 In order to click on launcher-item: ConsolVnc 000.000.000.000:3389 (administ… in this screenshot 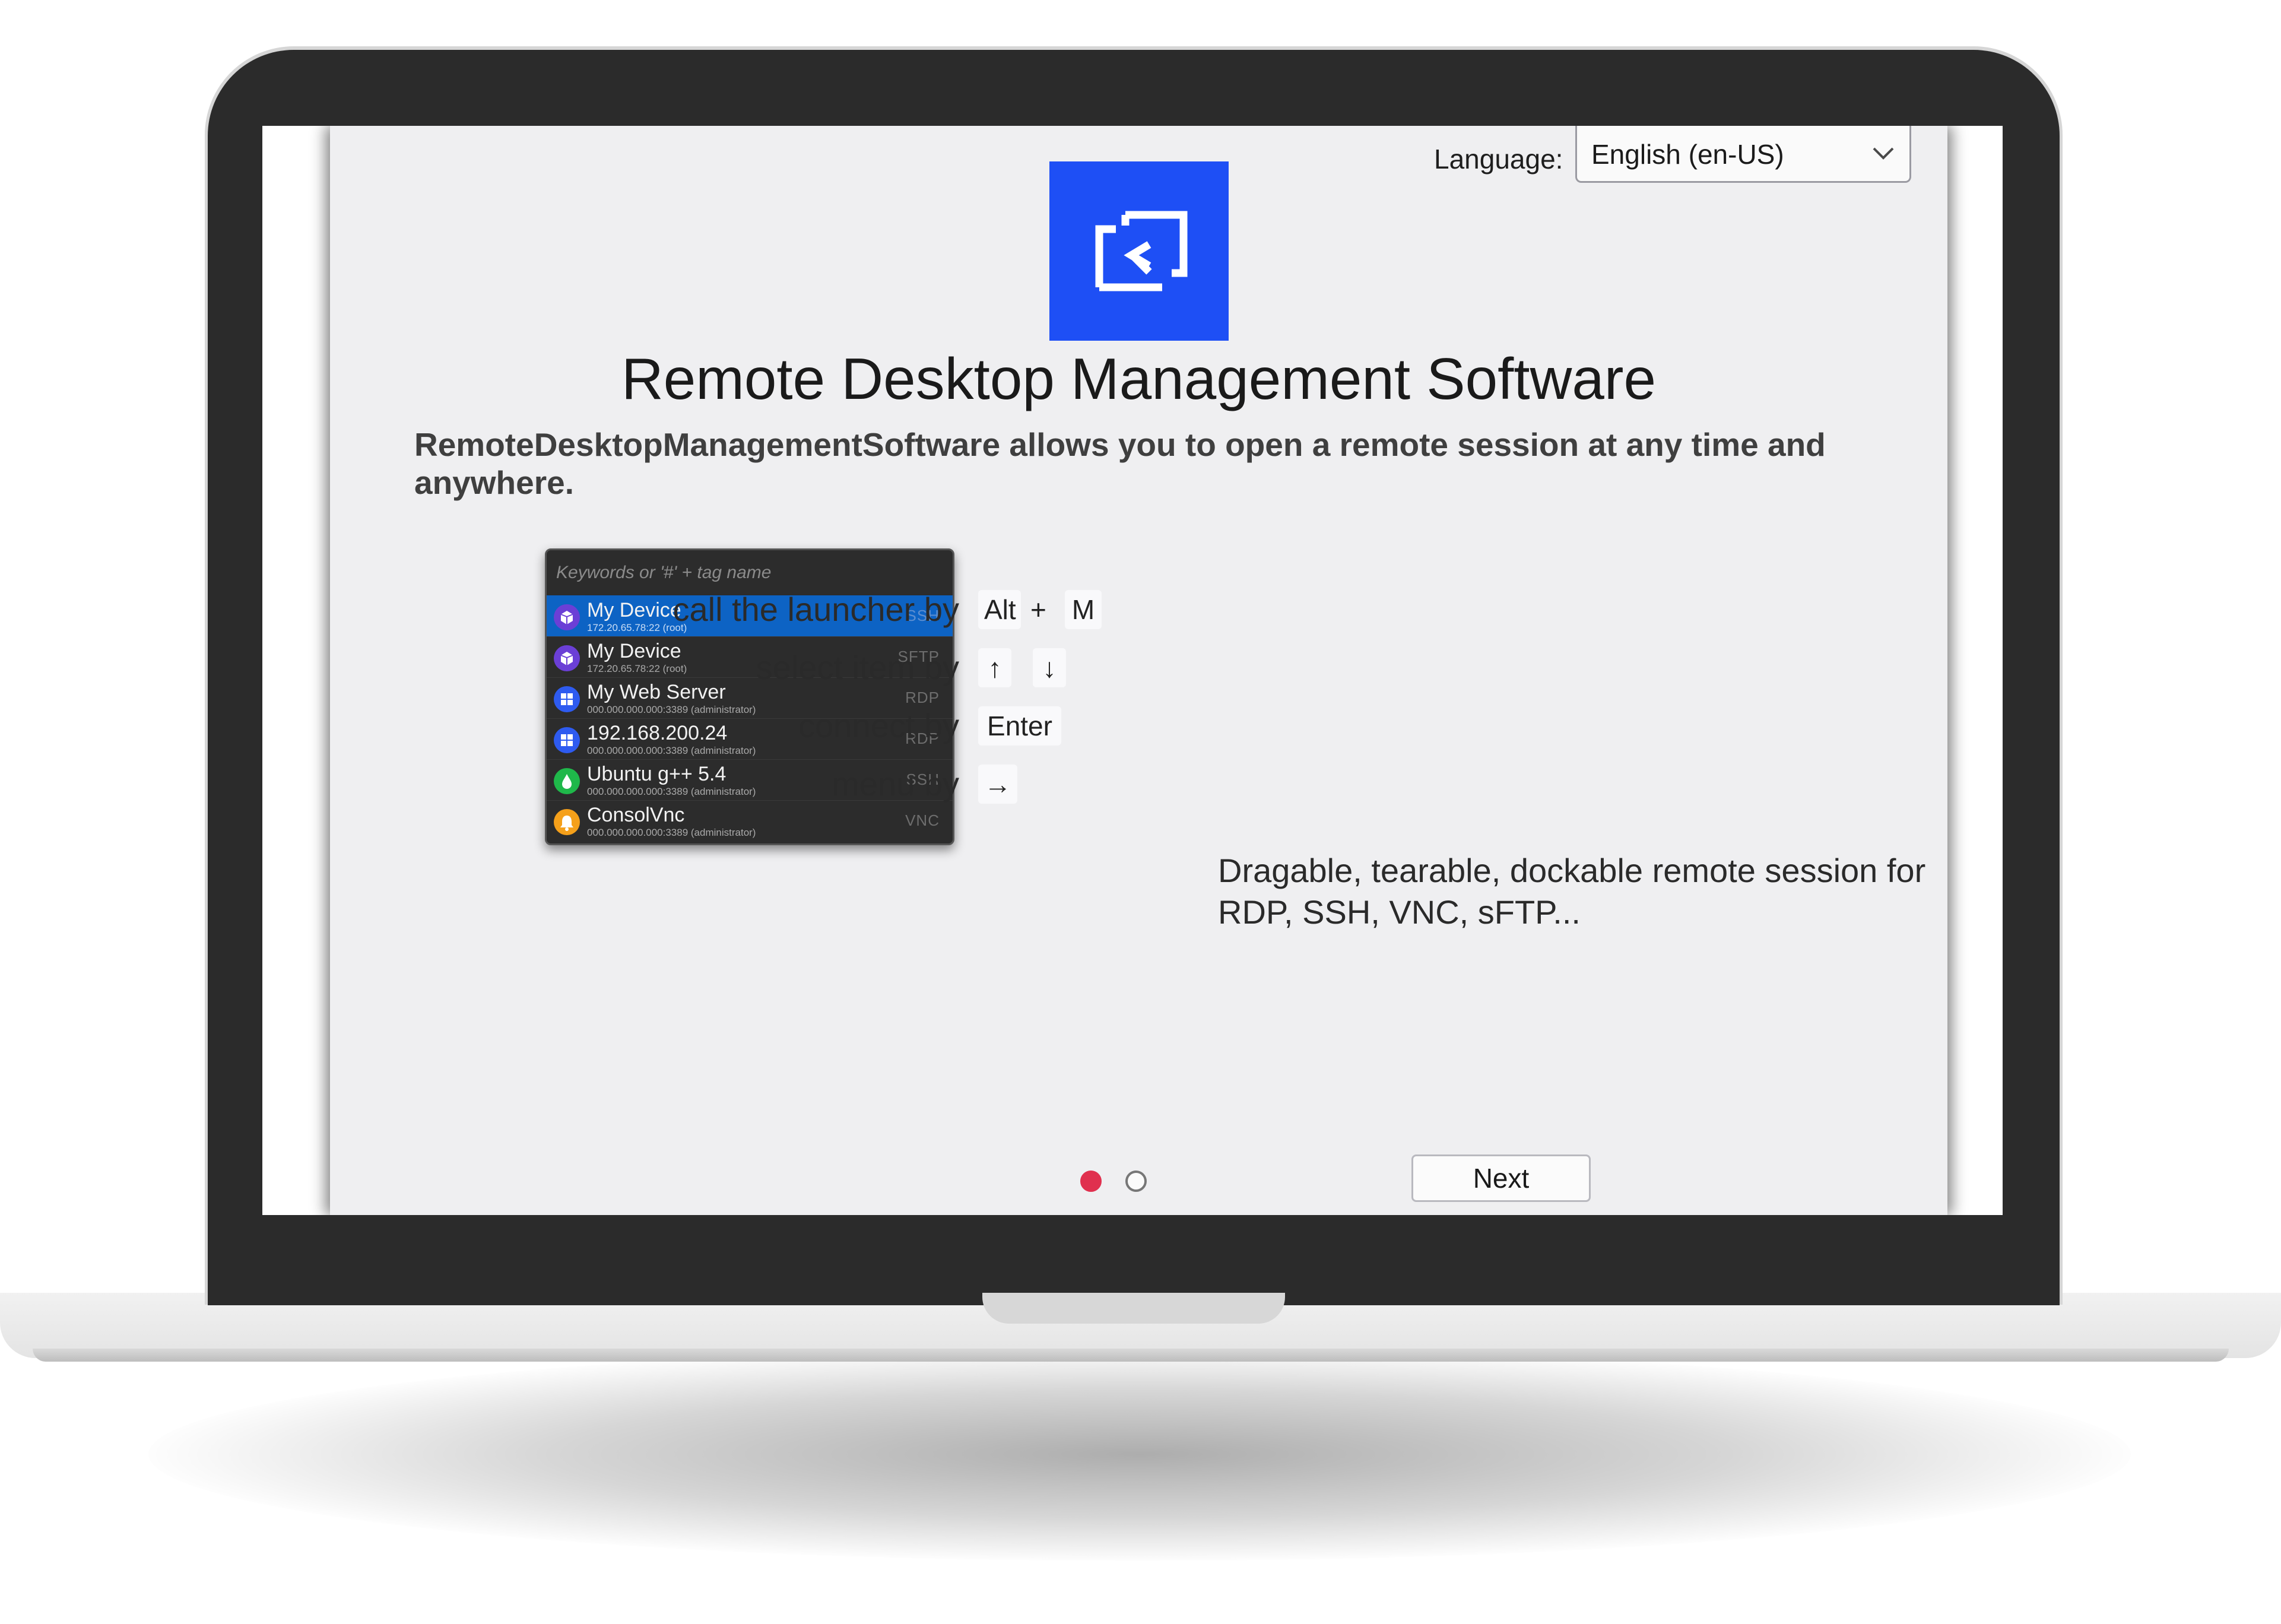, I will do `click(750, 820)`.